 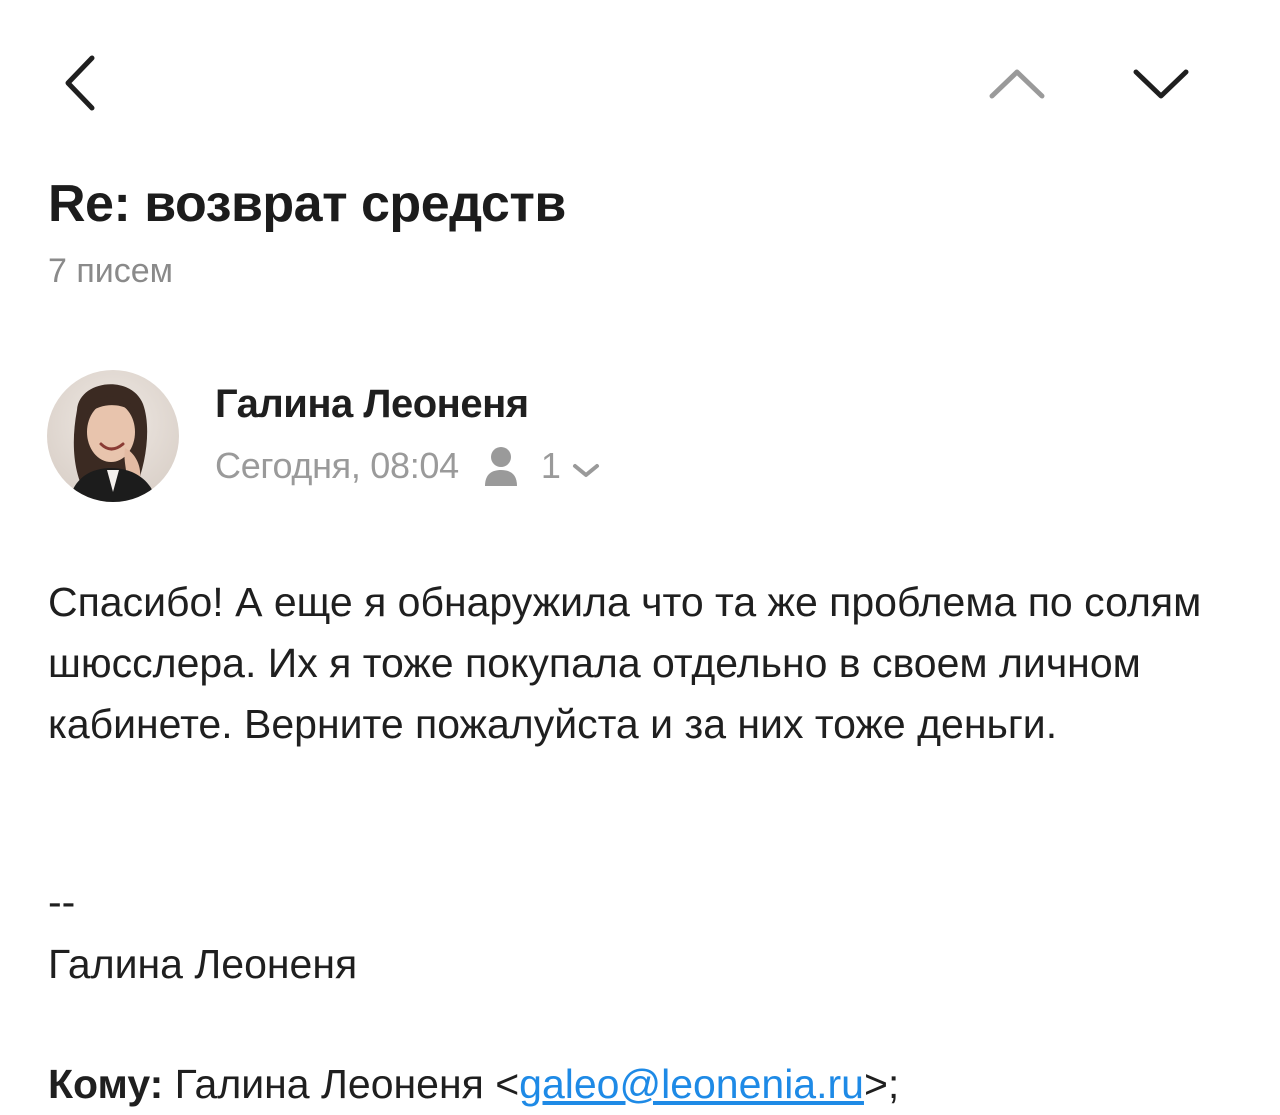 I want to click on recipients-toggle: 1, so click(x=542, y=466).